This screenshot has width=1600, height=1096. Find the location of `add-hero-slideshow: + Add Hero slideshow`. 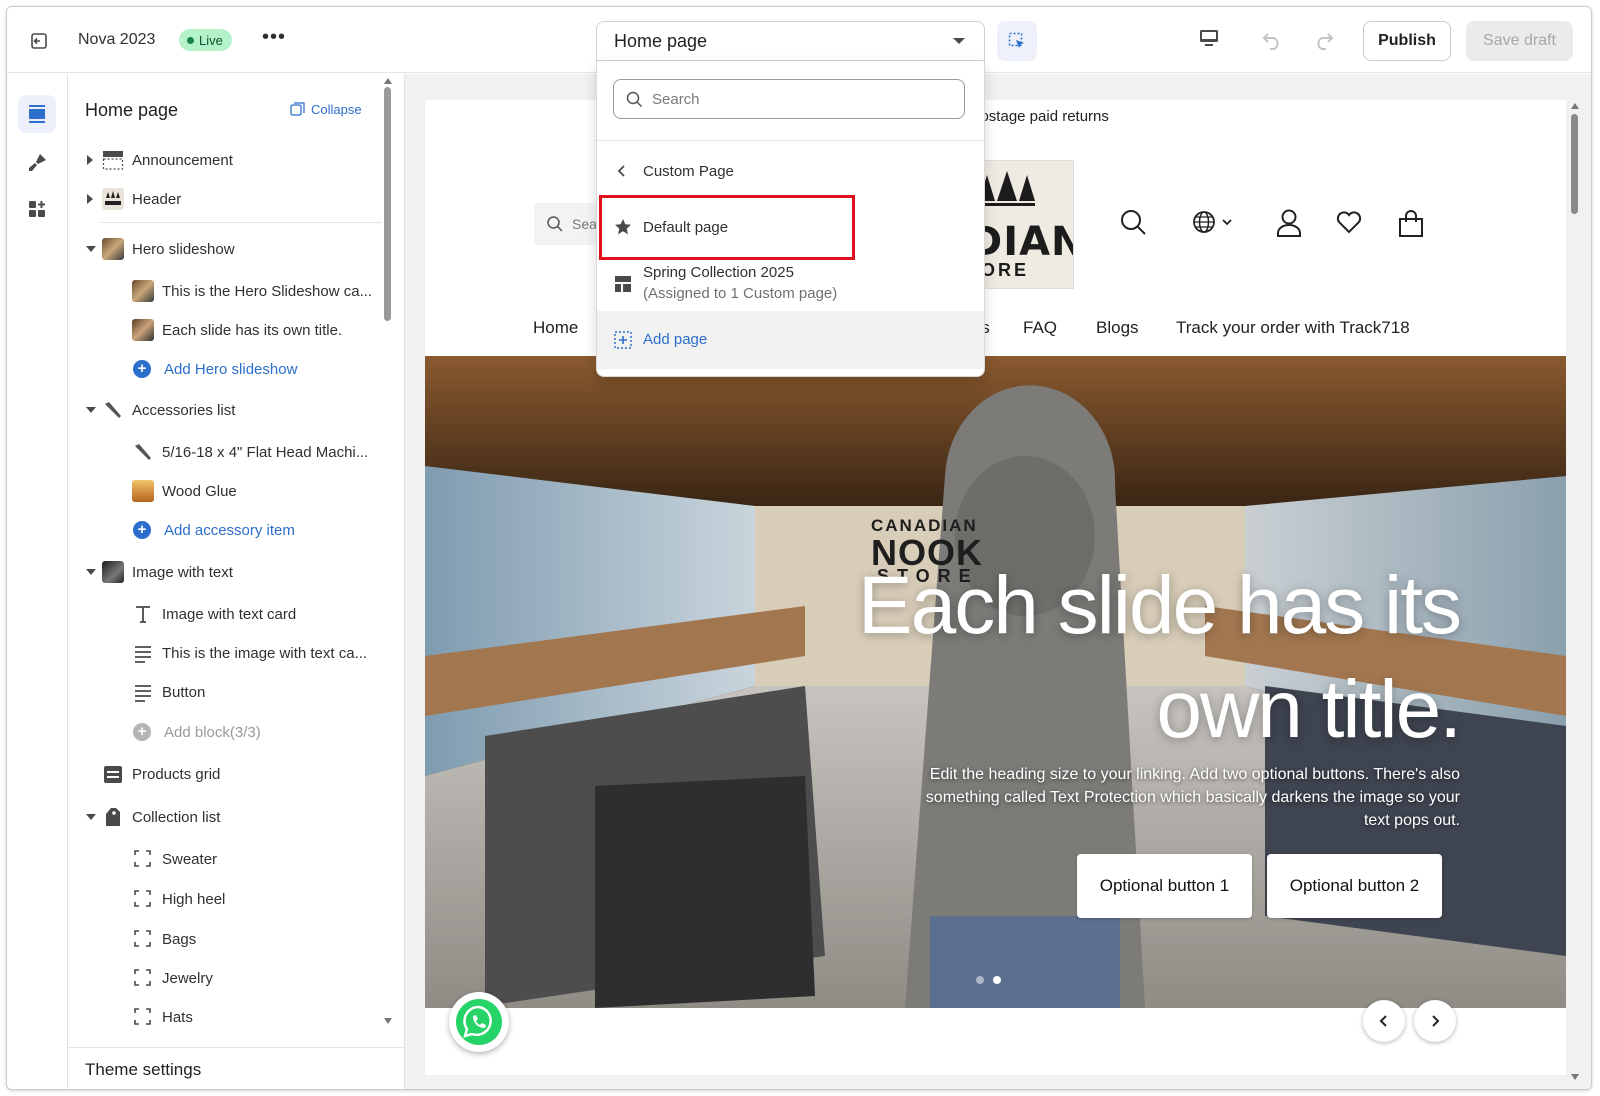

add-hero-slideshow: + Add Hero slideshow is located at coordinates (218, 369).